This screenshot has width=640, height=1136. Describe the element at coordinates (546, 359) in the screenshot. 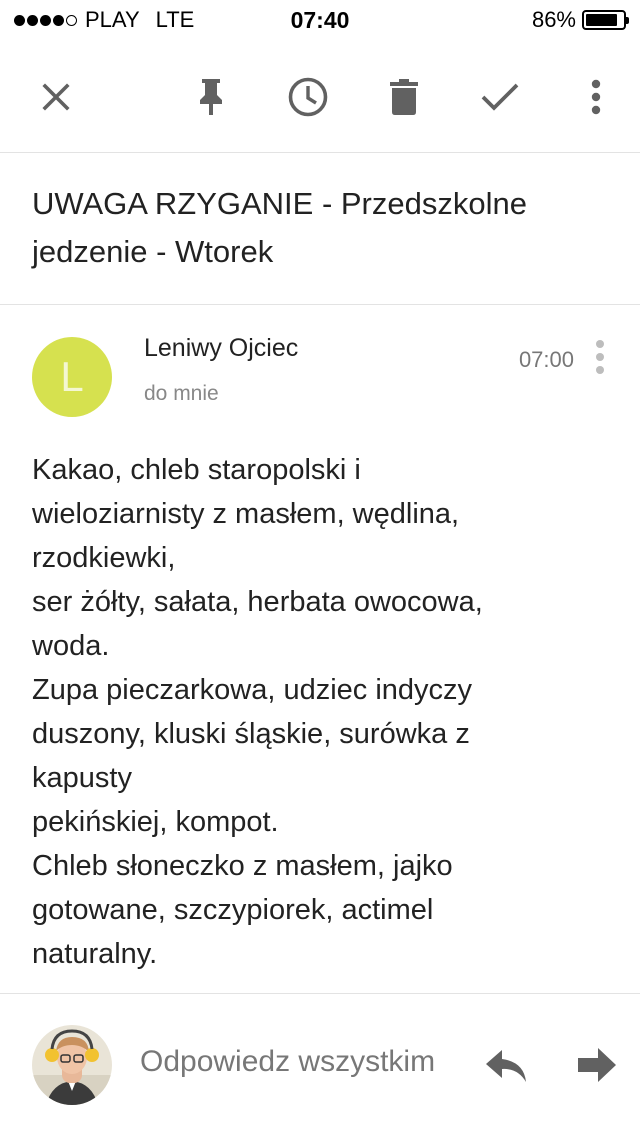

I see `message-time: 07:00` at that location.